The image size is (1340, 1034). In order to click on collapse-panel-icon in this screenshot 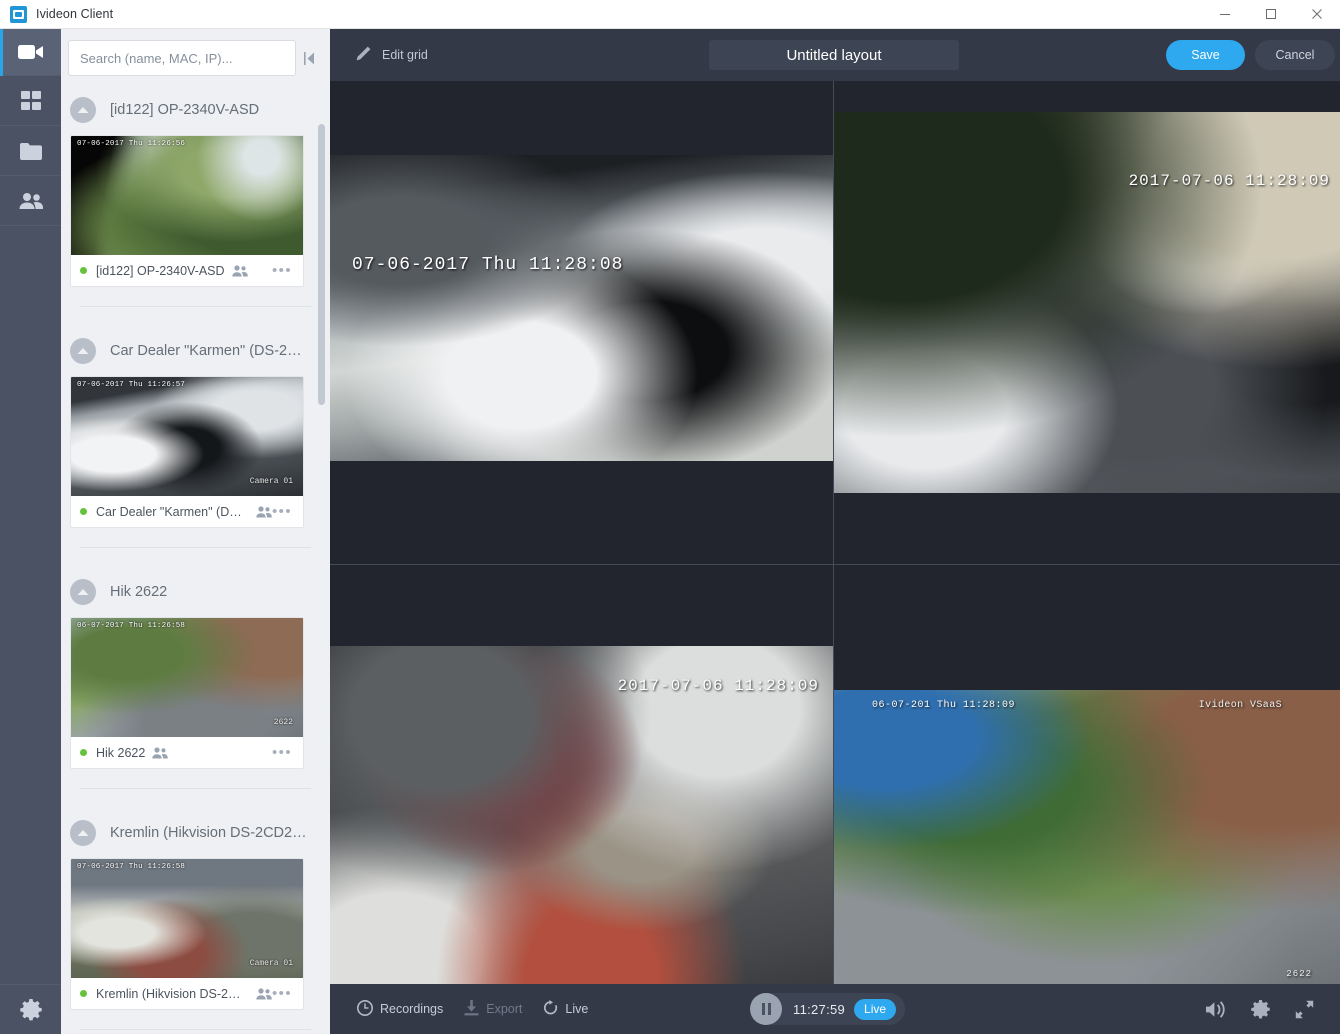, I will do `click(309, 58)`.